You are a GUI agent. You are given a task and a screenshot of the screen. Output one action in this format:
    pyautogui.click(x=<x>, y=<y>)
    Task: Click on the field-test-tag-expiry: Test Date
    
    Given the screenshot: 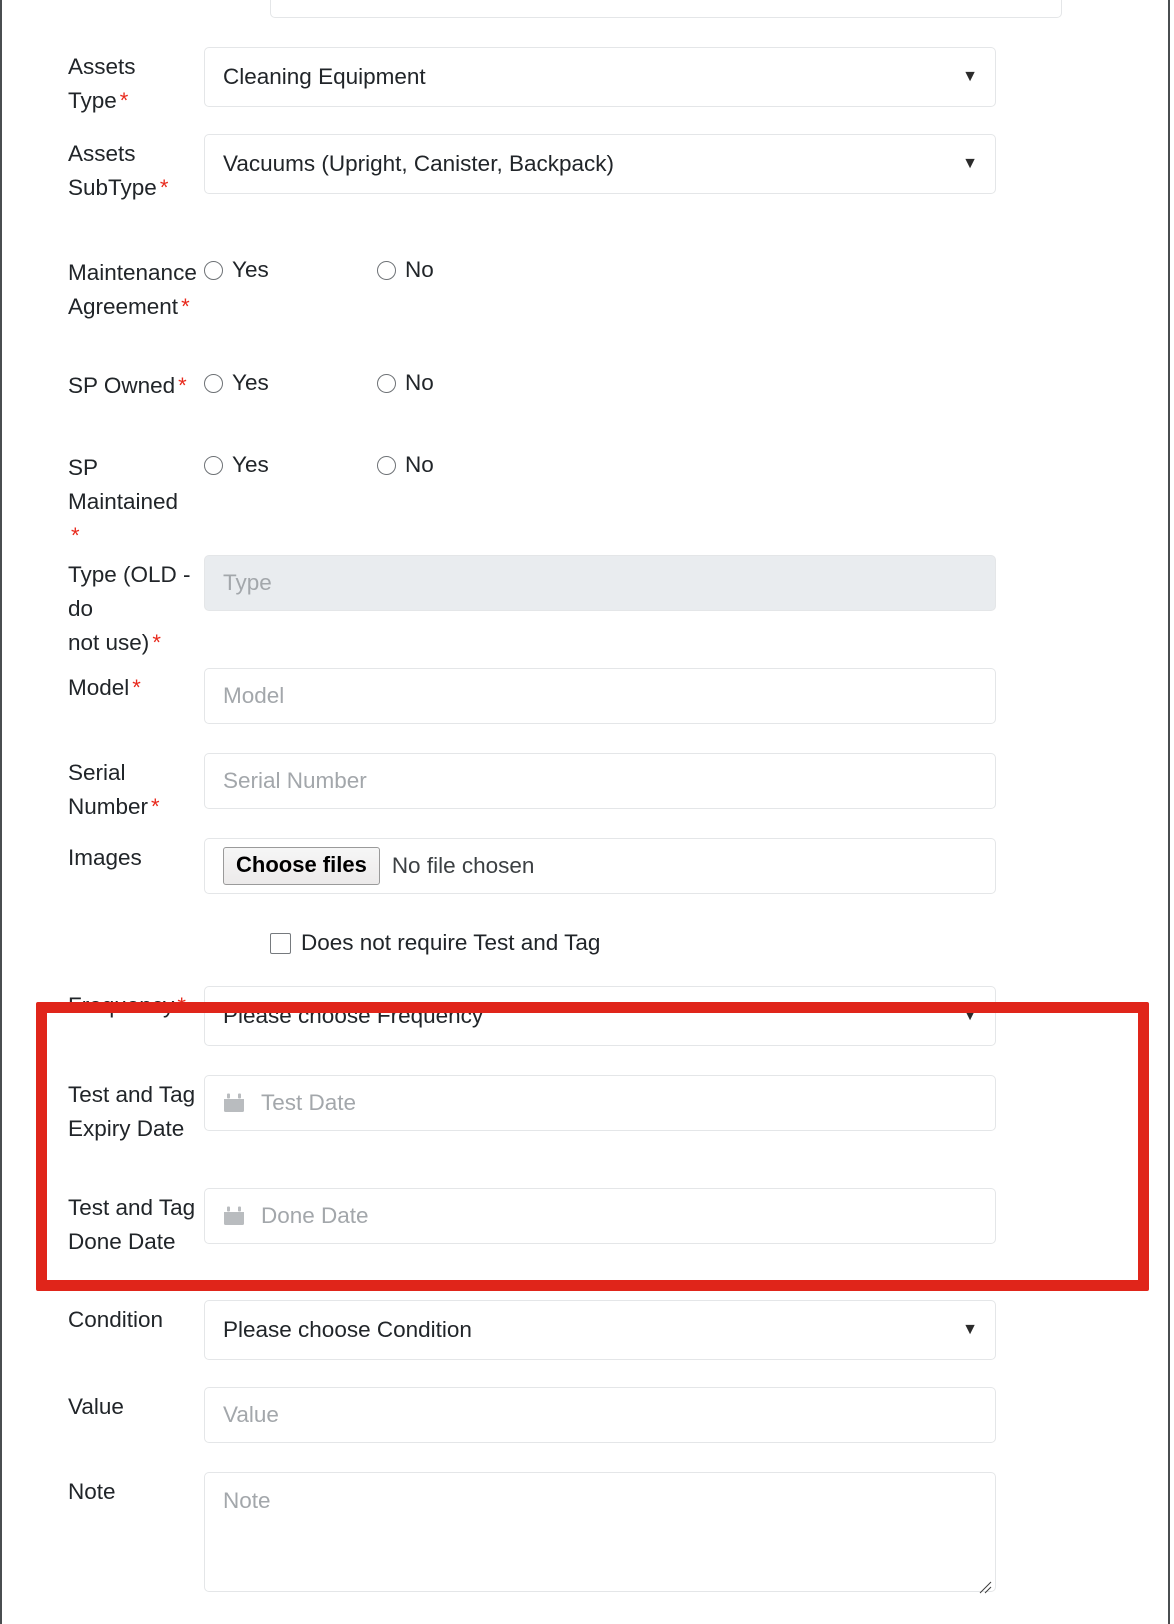 What is the action you would take?
    pyautogui.click(x=600, y=1103)
    